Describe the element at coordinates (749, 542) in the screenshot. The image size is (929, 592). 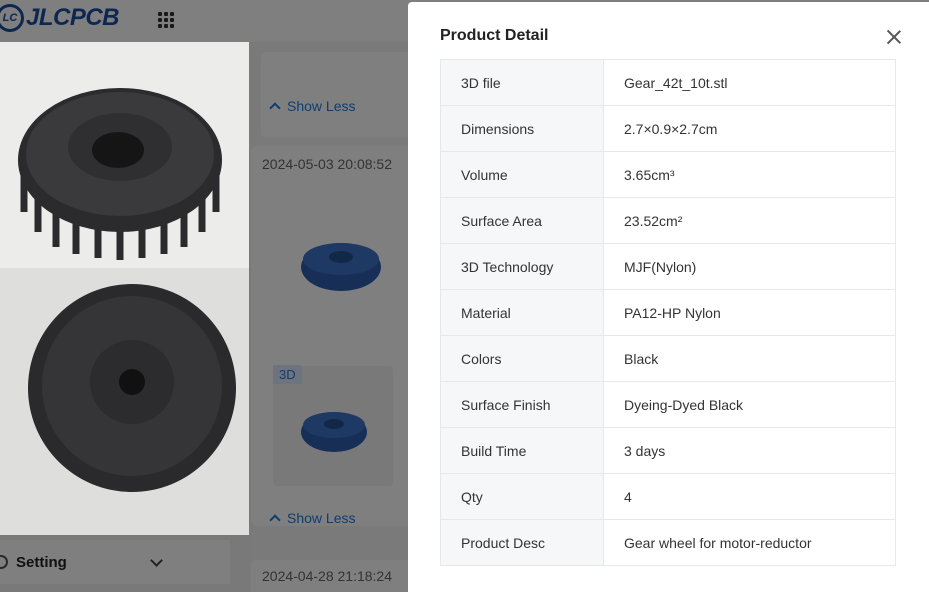
I see `row-value: Gear wheel for motor-reductor` at that location.